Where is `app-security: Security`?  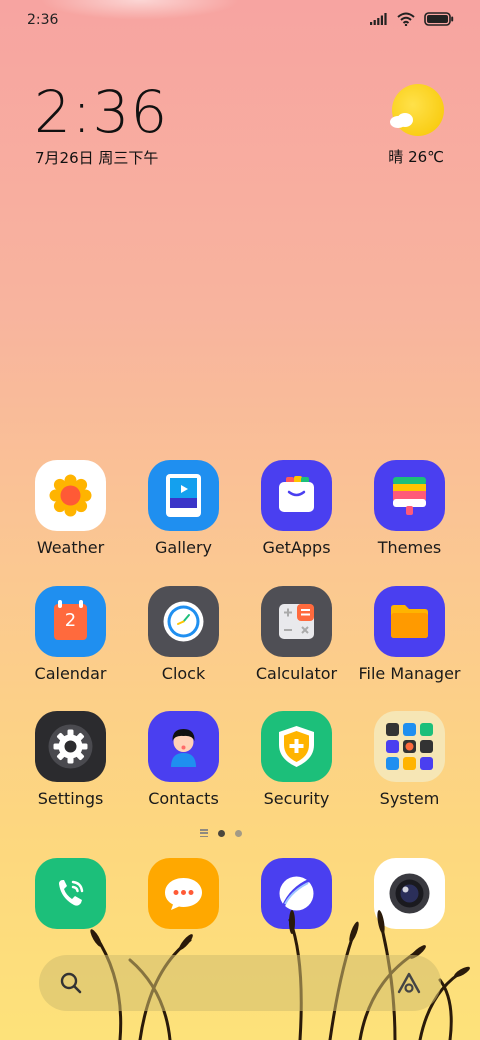
app-security: Security is located at coordinates (296, 759).